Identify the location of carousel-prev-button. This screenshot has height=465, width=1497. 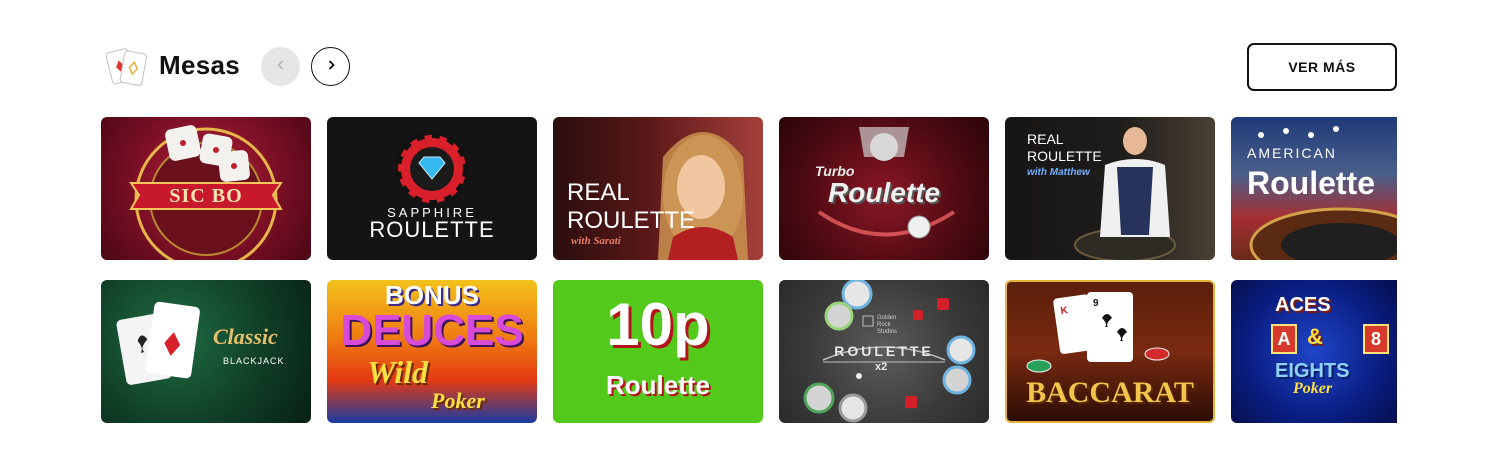
(280, 66).